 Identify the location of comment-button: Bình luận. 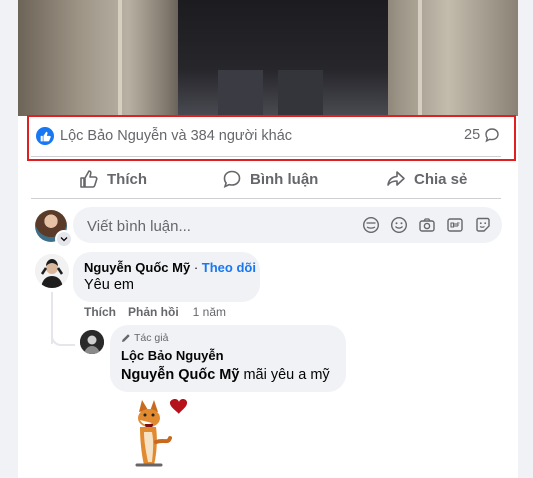
(270, 179).